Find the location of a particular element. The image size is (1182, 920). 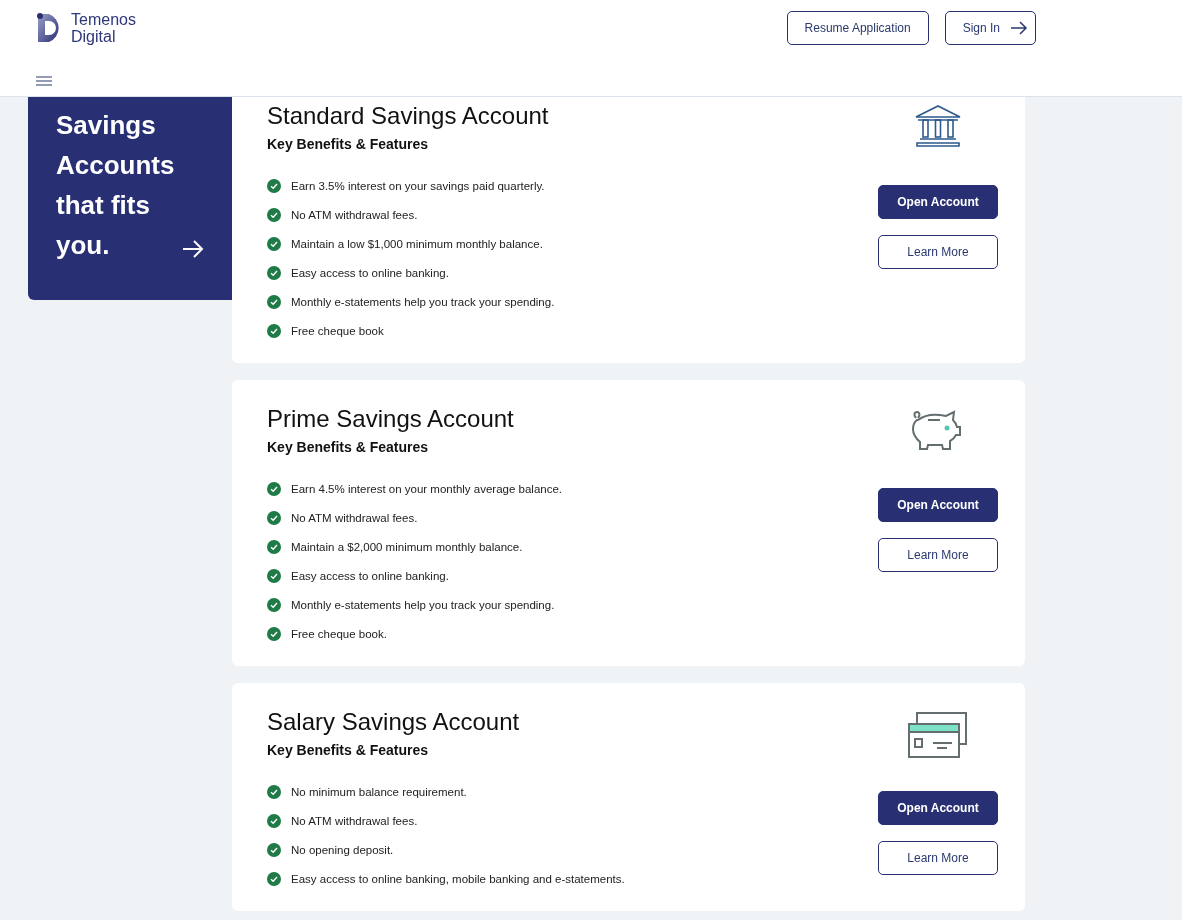

logo-text: Temenos is located at coordinates (103, 19).